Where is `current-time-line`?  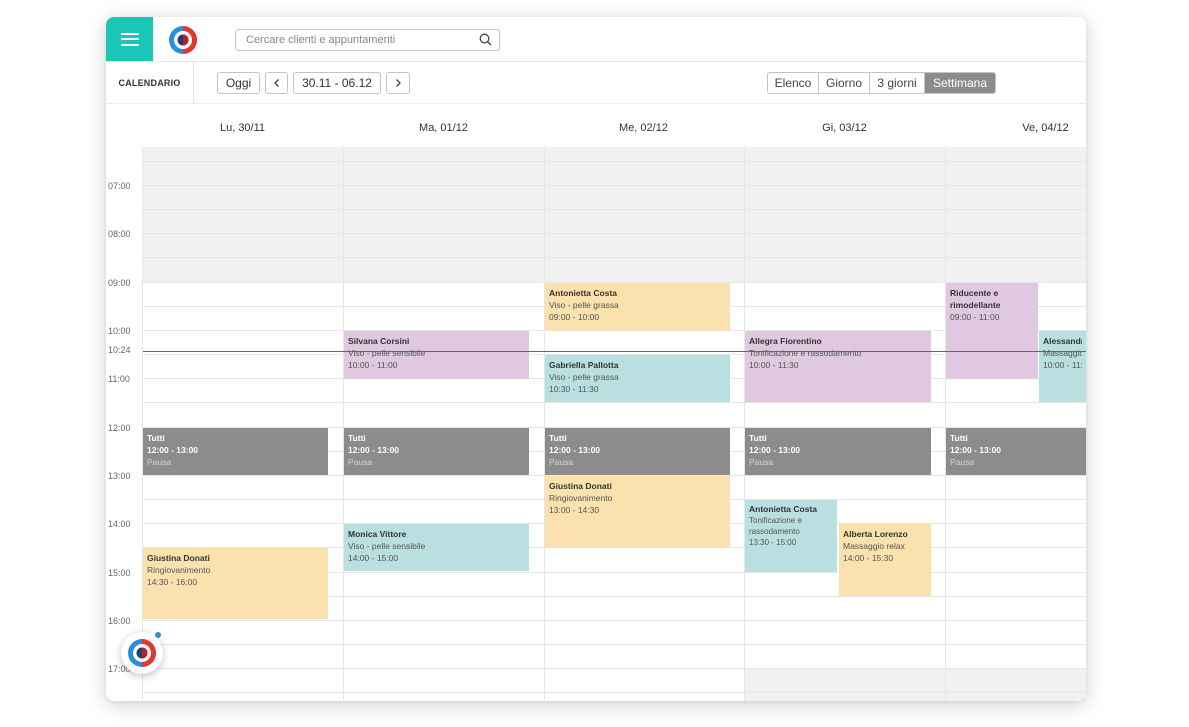 current-time-line is located at coordinates (614, 351).